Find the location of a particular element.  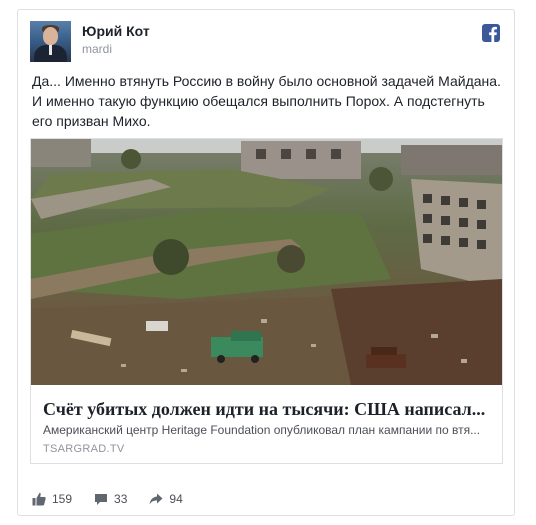

likes-count: 159 is located at coordinates (62, 499).